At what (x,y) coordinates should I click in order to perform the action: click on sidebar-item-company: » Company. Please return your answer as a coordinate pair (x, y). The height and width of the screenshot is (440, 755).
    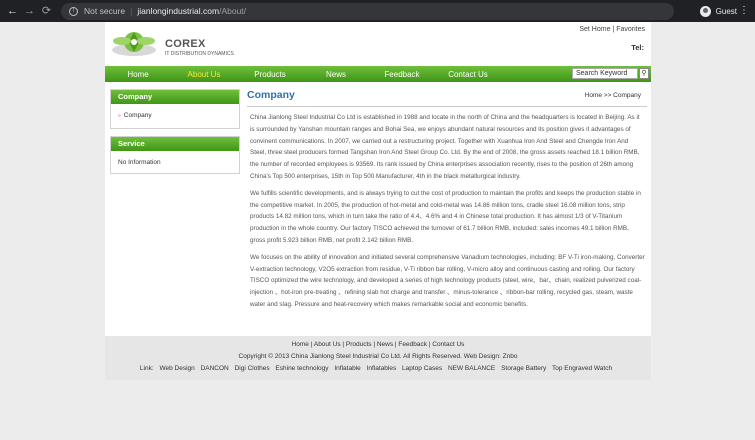
    Looking at the image, I should click on (175, 111).